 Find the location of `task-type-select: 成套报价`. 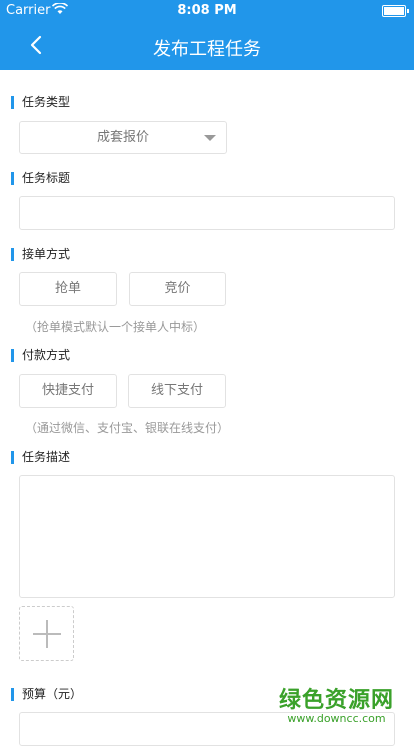

task-type-select: 成套报价 is located at coordinates (123, 137).